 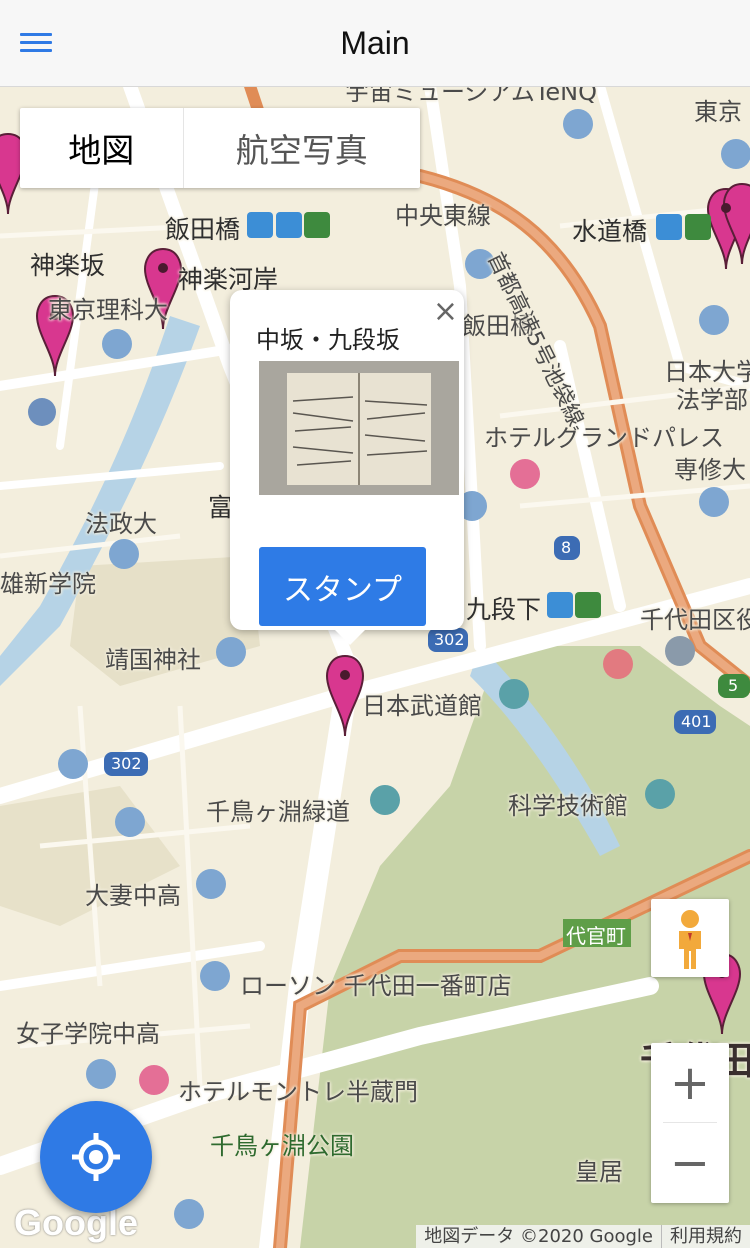 I want to click on map-attribution: 地図データ ©2020 Google 利用規約, so click(x=583, y=1236).